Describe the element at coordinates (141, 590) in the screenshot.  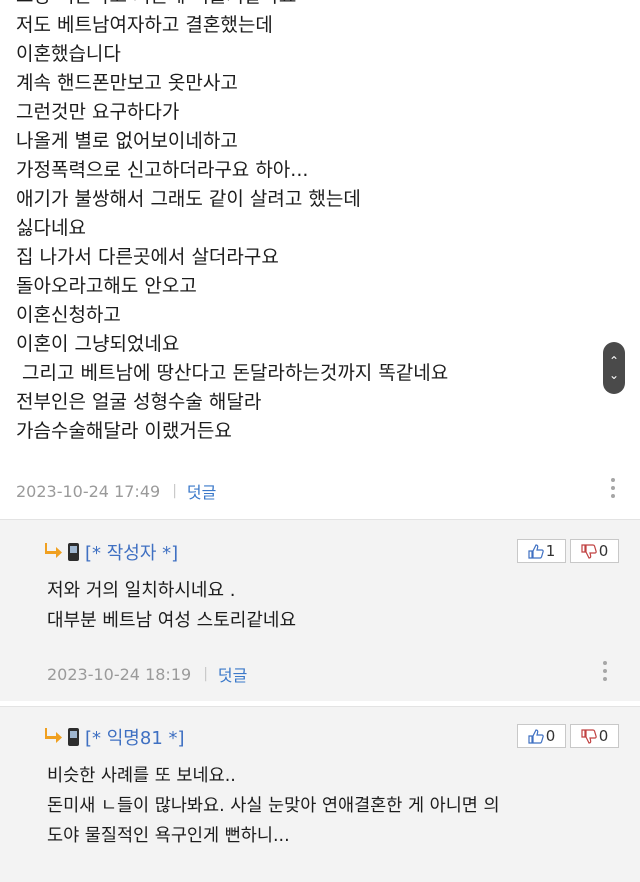
I see `reply-line: 저와 거의 일치하시네요 .` at that location.